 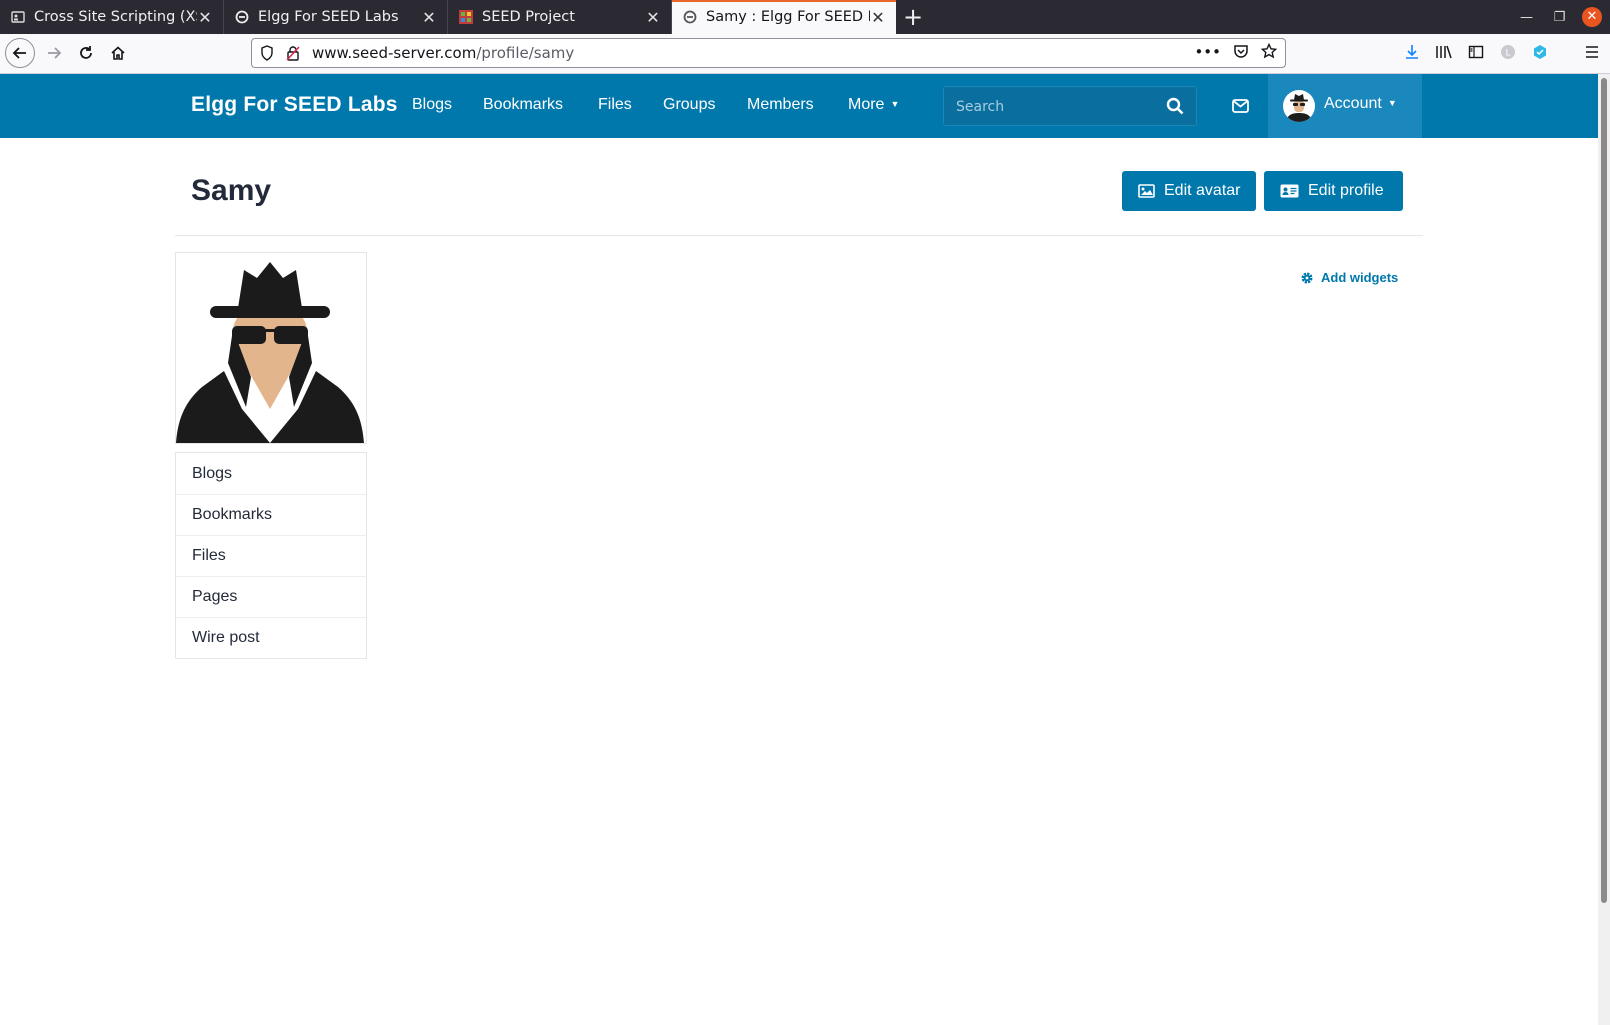 What do you see at coordinates (913, 17) in the screenshot?
I see `new-tab-button: +` at bounding box center [913, 17].